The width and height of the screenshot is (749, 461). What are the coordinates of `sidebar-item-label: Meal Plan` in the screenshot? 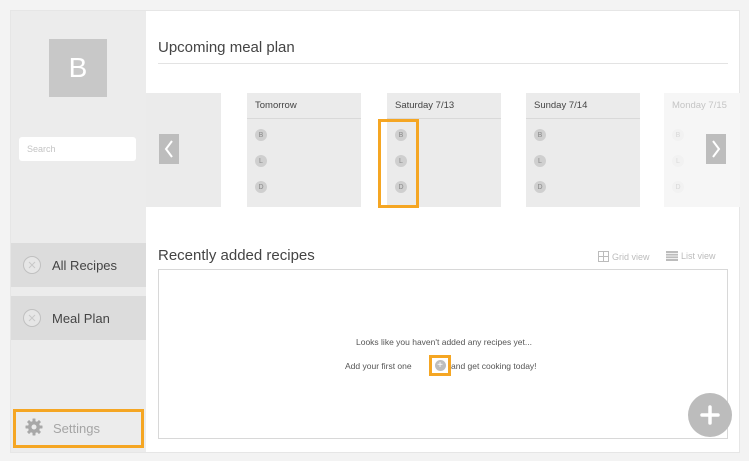 It's located at (81, 318).